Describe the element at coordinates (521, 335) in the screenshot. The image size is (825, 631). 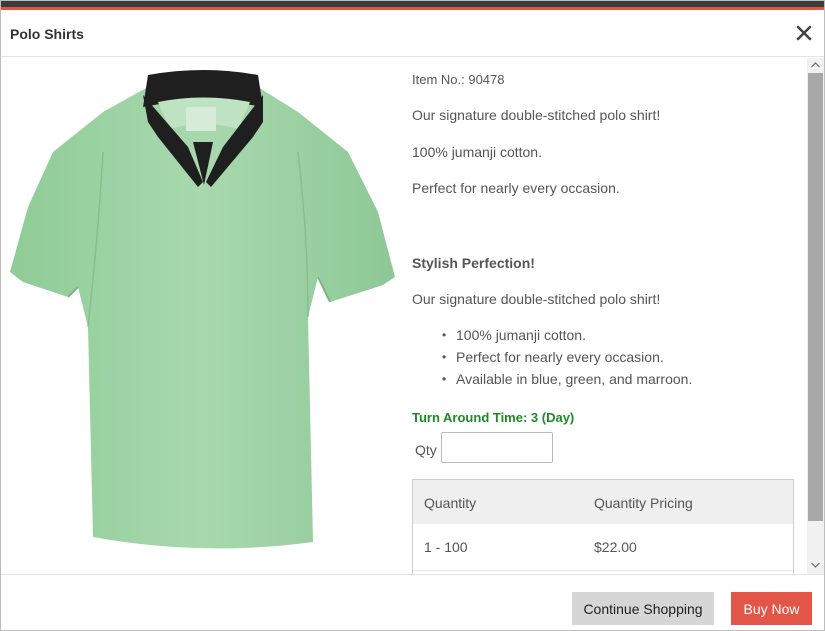
I see `list-item-text: 100% jumanji cotton.` at that location.